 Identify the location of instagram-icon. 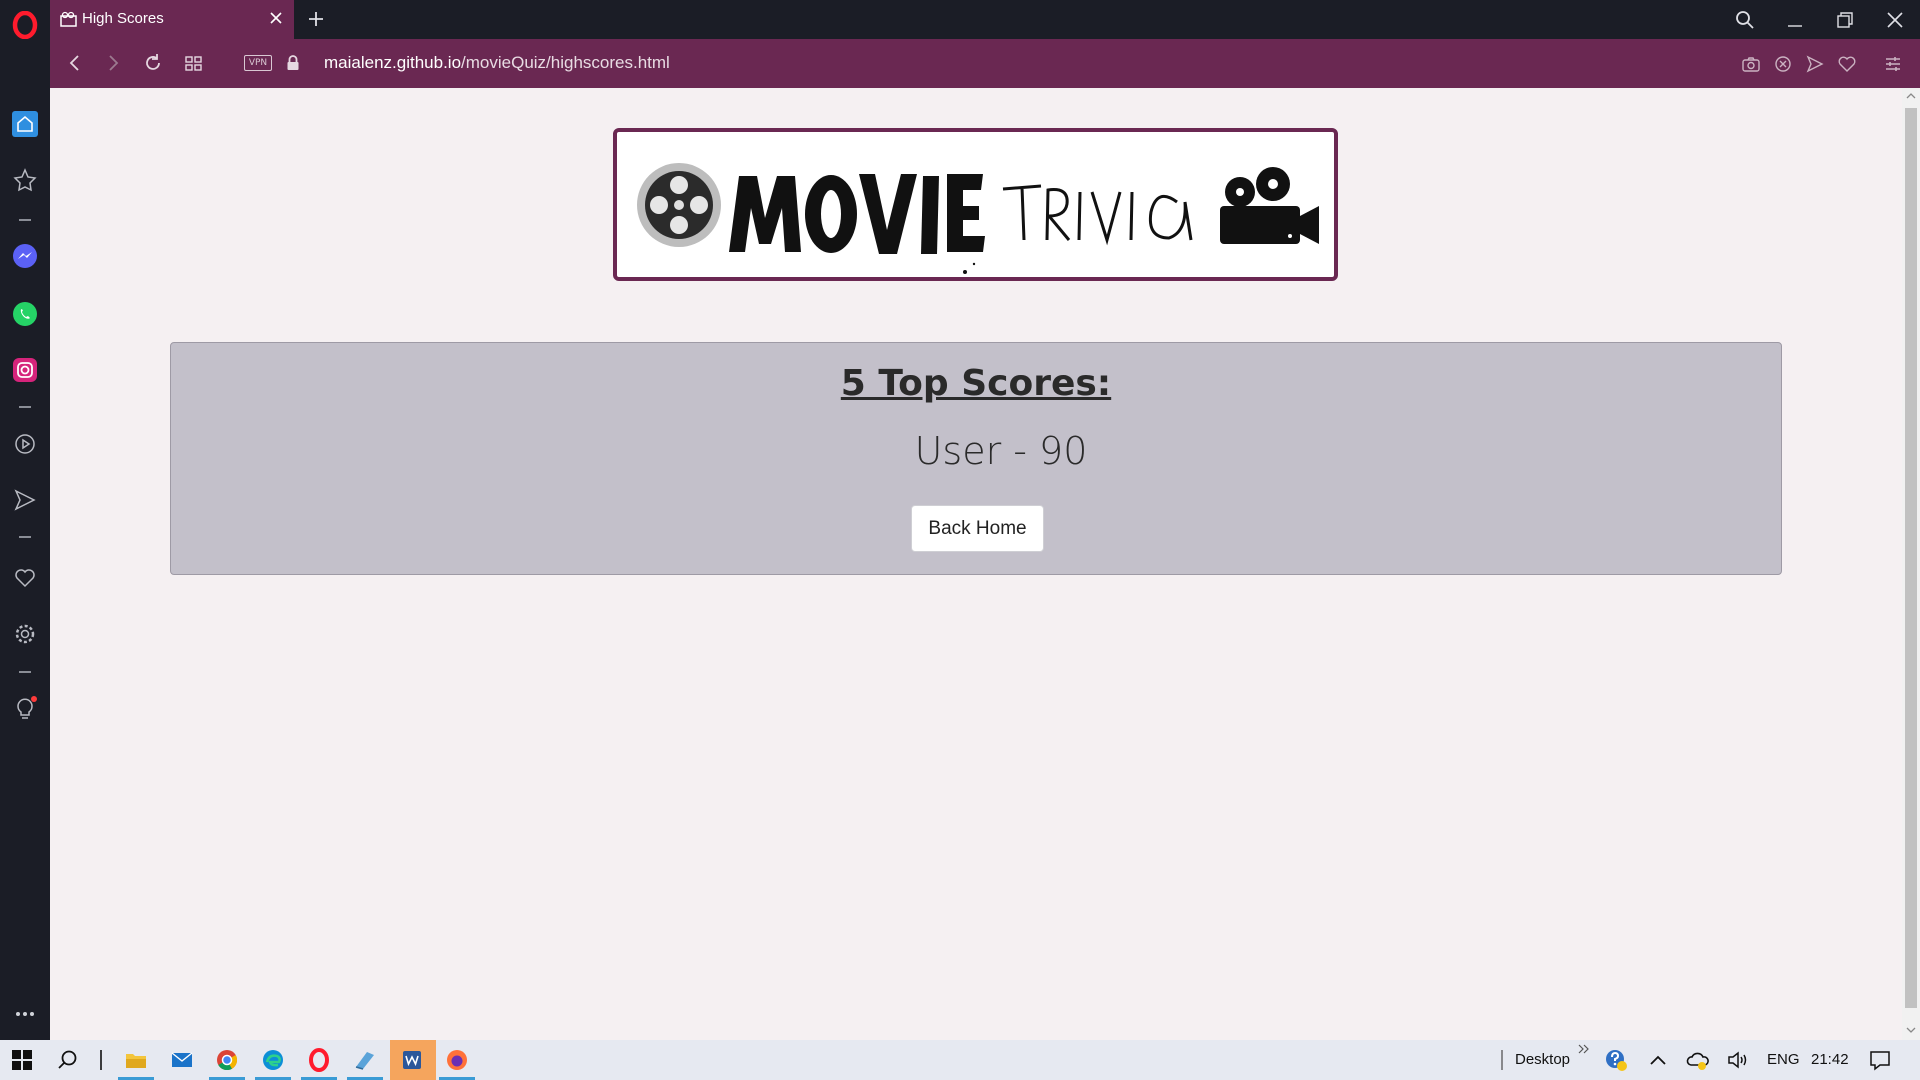
(25, 370).